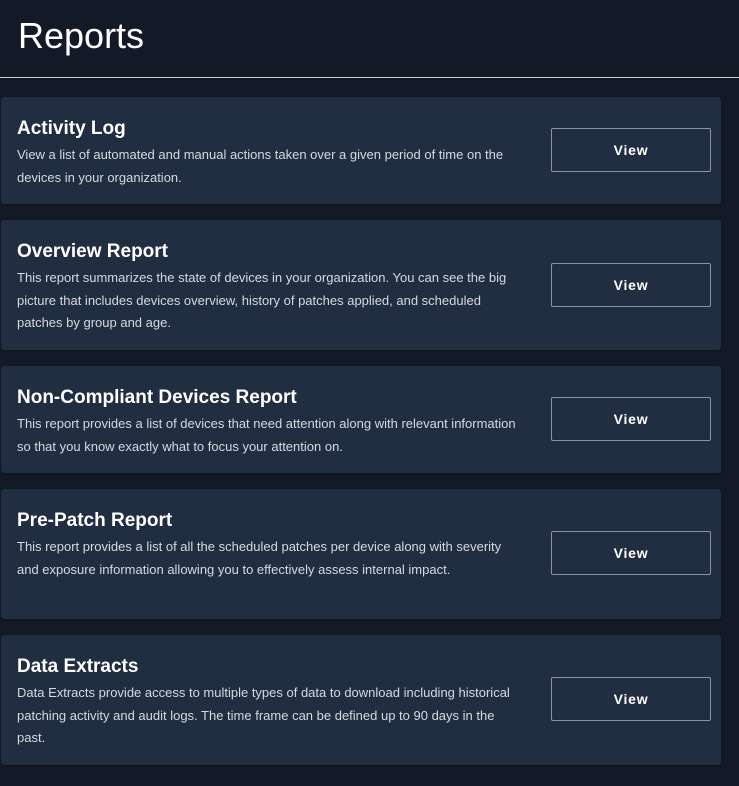 The height and width of the screenshot is (786, 739). I want to click on view-overview-report-button: View, so click(631, 285).